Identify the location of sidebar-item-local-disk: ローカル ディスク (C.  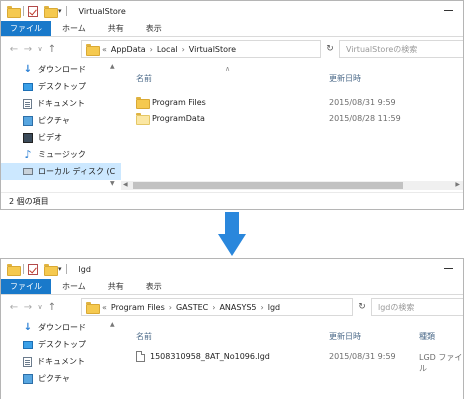
(61, 171).